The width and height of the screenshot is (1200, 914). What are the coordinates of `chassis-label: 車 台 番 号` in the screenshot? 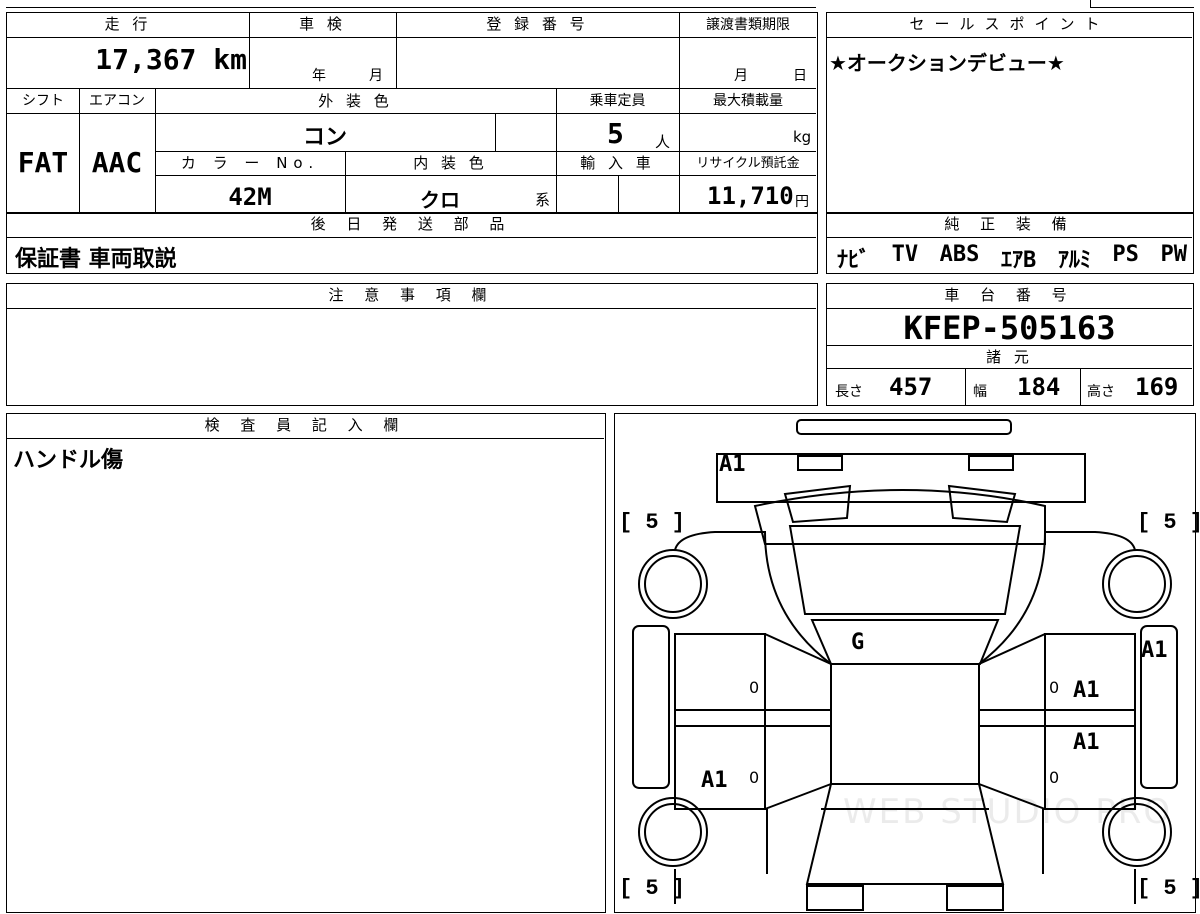 It's located at (1009, 295).